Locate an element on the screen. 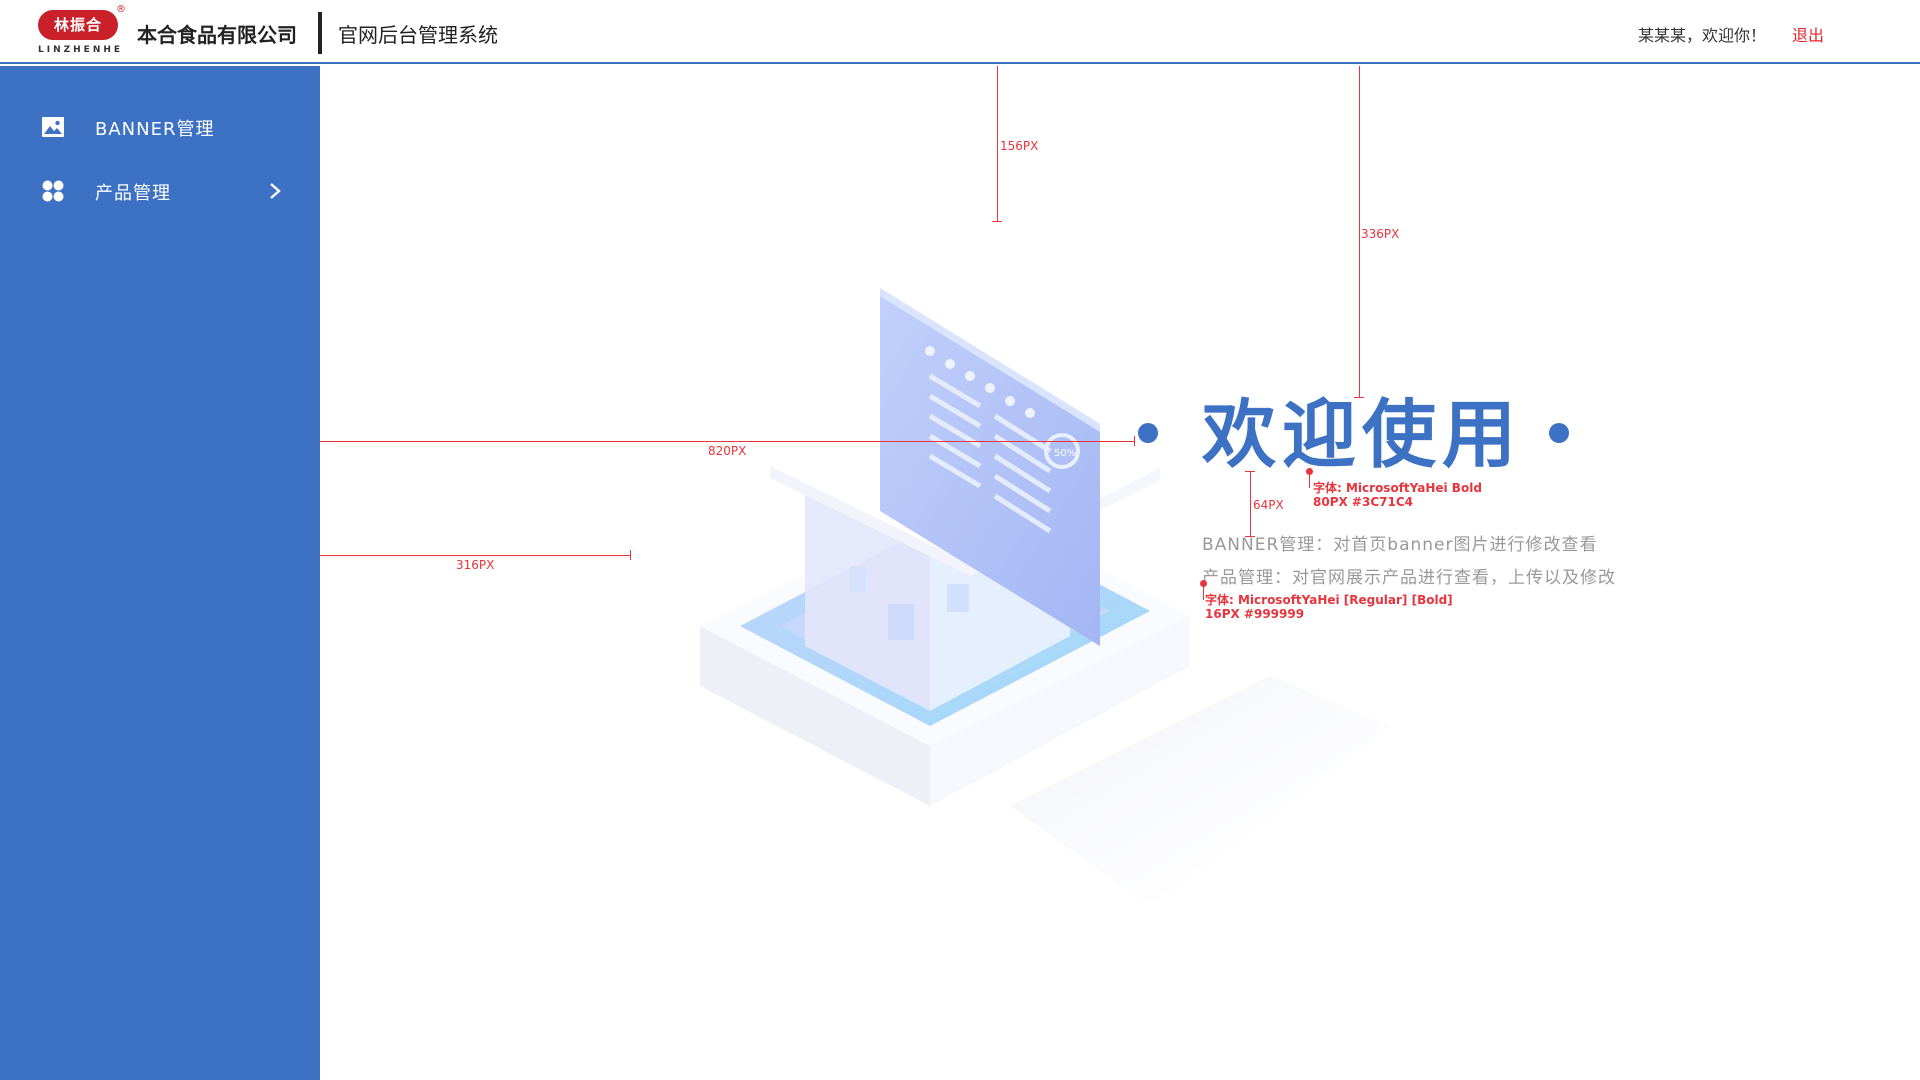 The image size is (1920, 1080). annotation-title-desc-gap: 64PX is located at coordinates (1268, 505).